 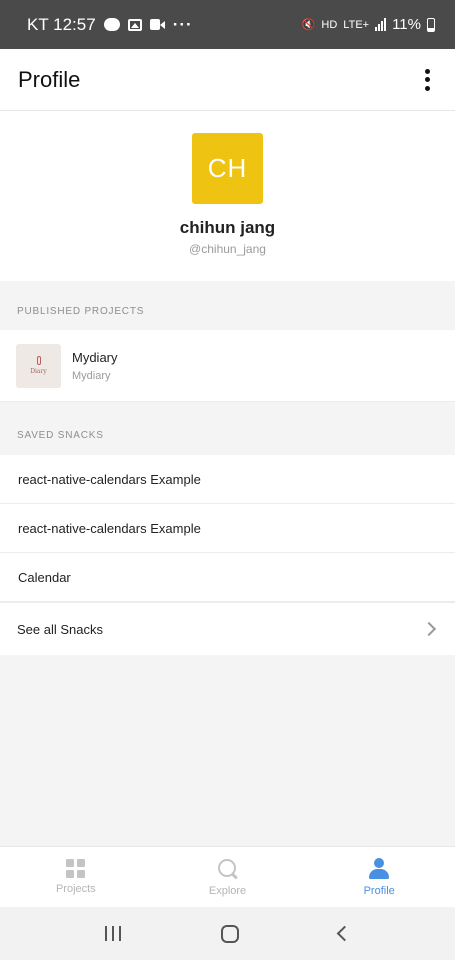 I want to click on video-notification-icon, so click(x=157, y=24).